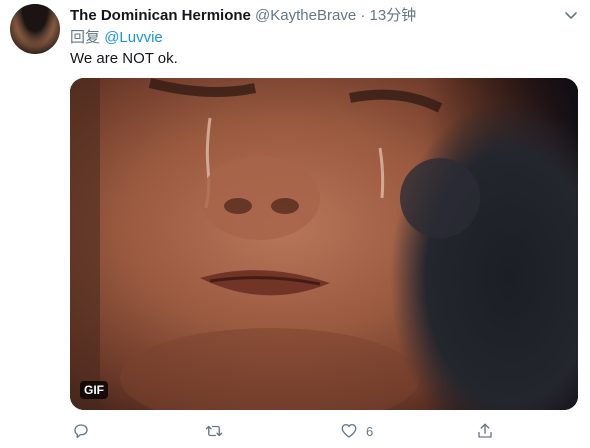 The width and height of the screenshot is (590, 448). Describe the element at coordinates (485, 430) in the screenshot. I see `share-icon` at that location.